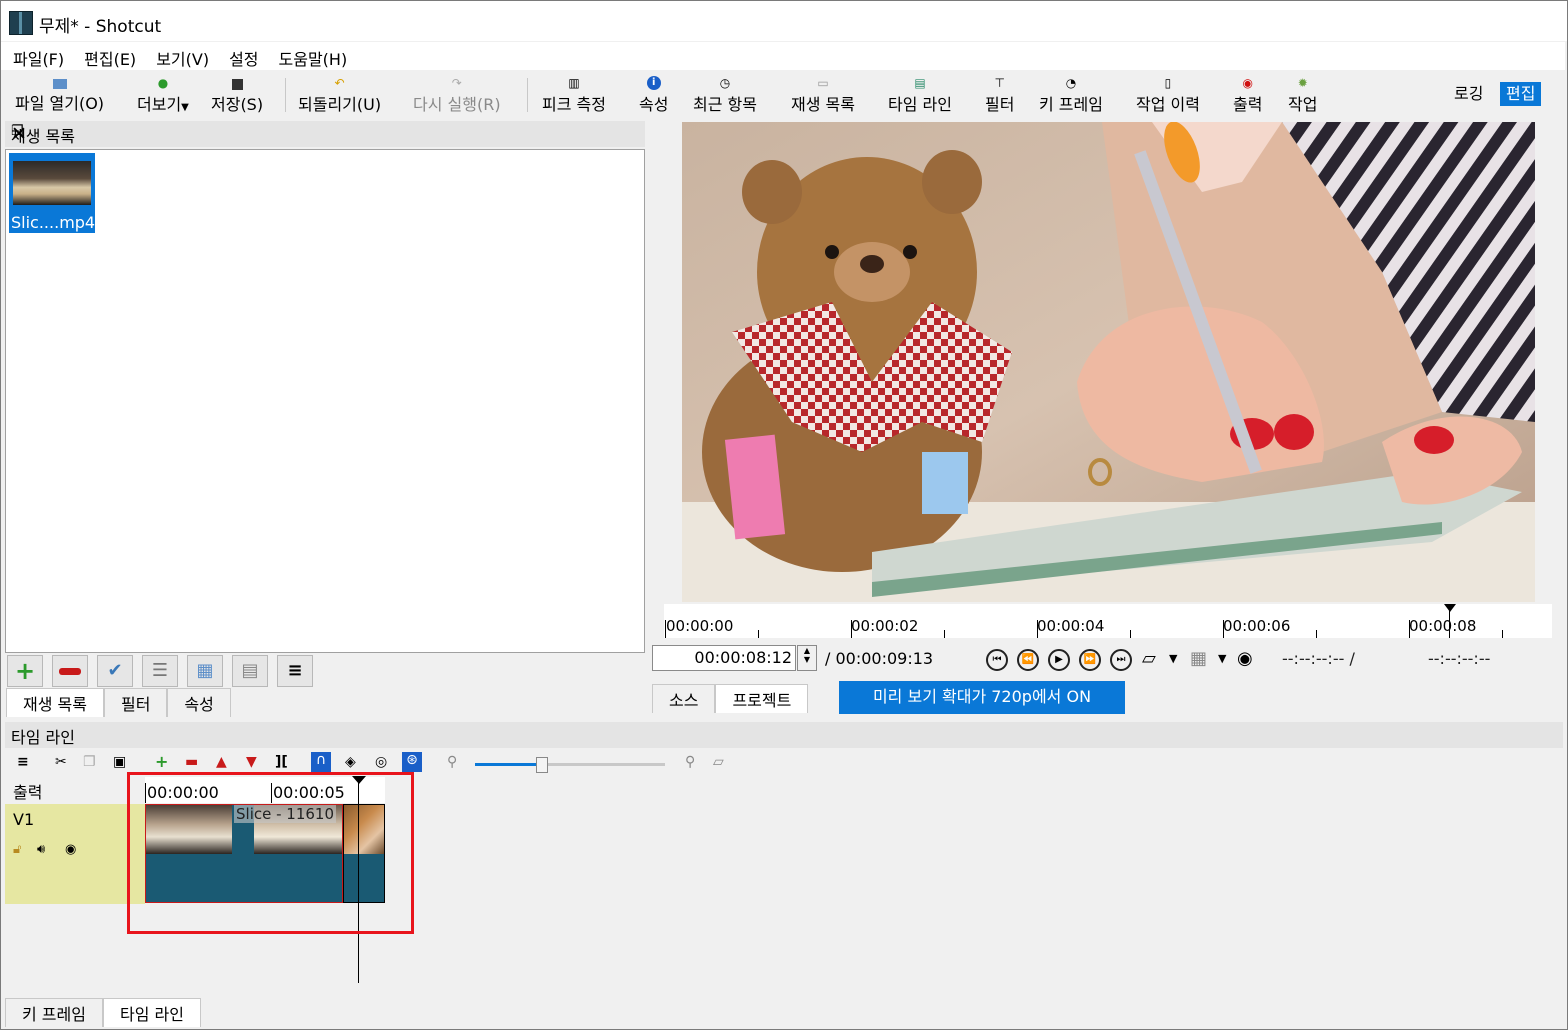 The image size is (1568, 1030). Describe the element at coordinates (508, 764) in the screenshot. I see `timeline-zoom-fill` at that location.